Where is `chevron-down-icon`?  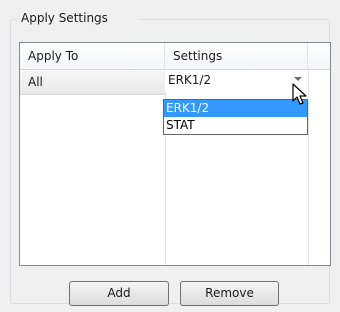 chevron-down-icon is located at coordinates (298, 79).